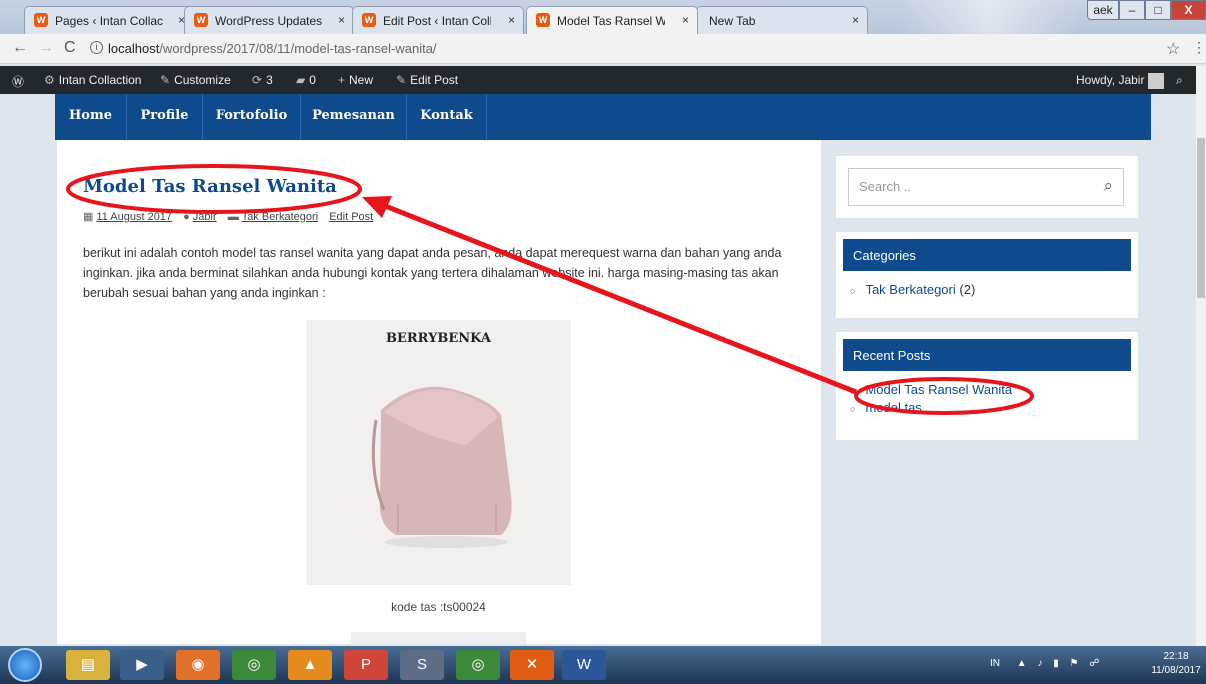 This screenshot has width=1206, height=684. I want to click on admin-updates-link: ⟳ 3, so click(262, 80).